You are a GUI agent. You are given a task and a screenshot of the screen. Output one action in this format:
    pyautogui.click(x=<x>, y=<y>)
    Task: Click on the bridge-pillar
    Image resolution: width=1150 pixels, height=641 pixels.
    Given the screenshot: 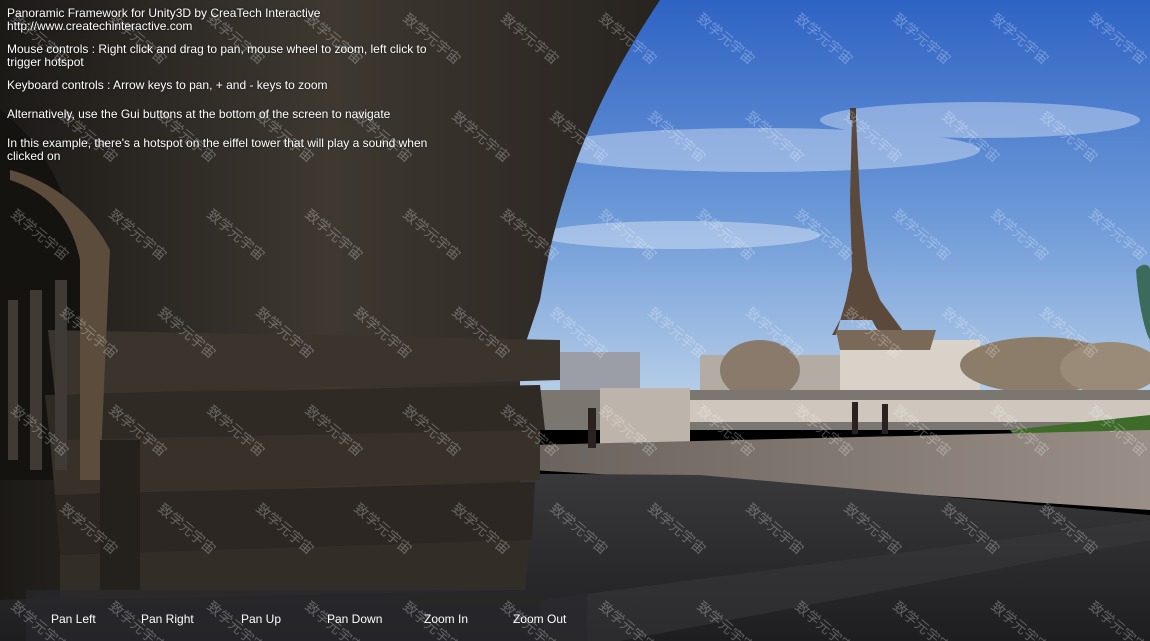 What is the action you would take?
    pyautogui.click(x=645, y=418)
    